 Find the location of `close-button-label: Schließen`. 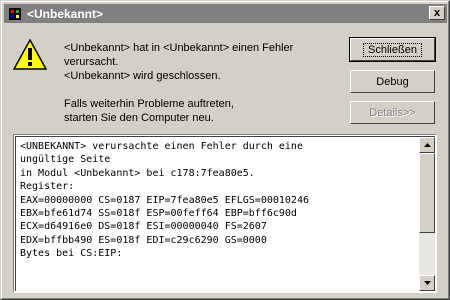

close-button-label: Schließen is located at coordinates (392, 49).